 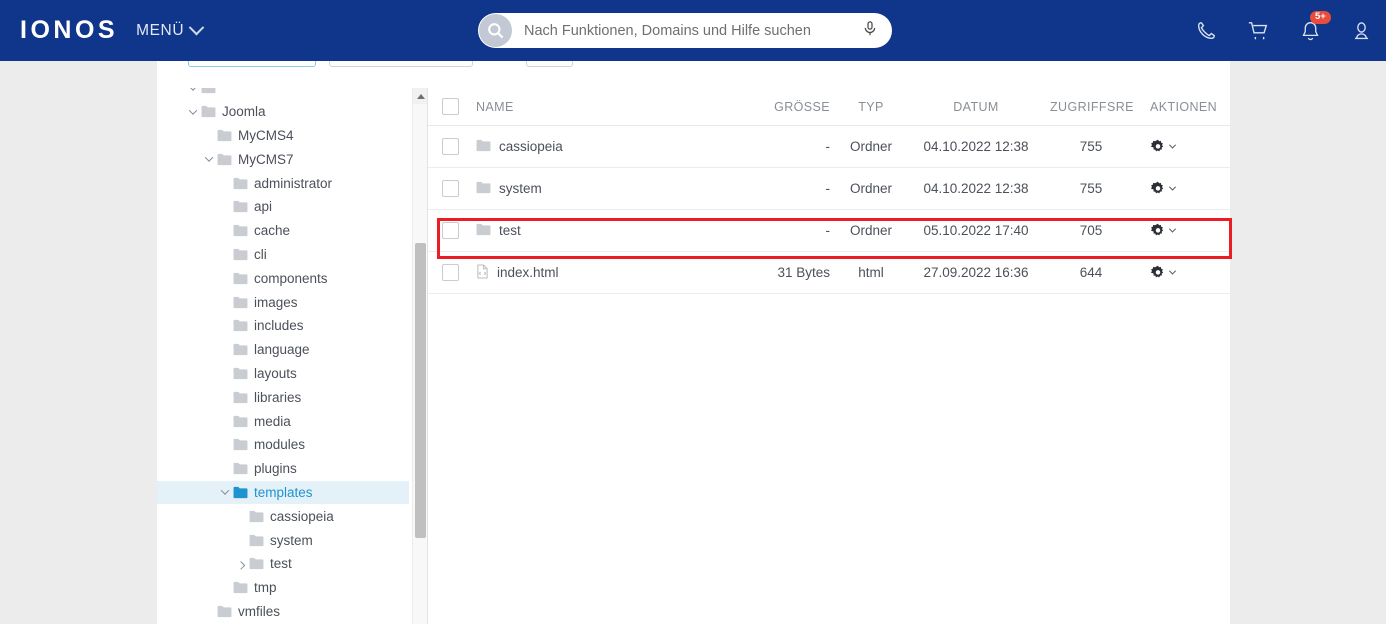 What do you see at coordinates (599, 189) in the screenshot?
I see `cell-name: system` at bounding box center [599, 189].